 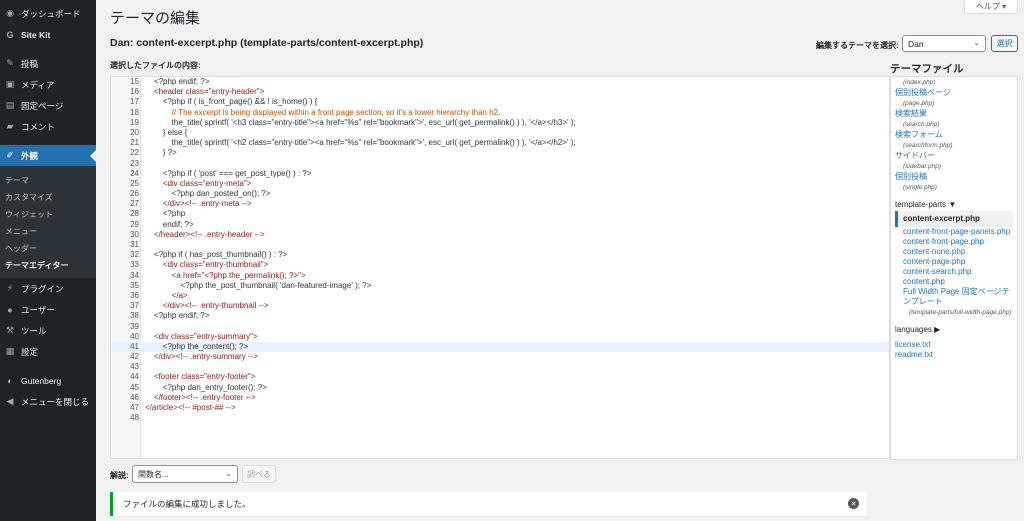 I want to click on code-line: 28 <?php, so click(x=500, y=214).